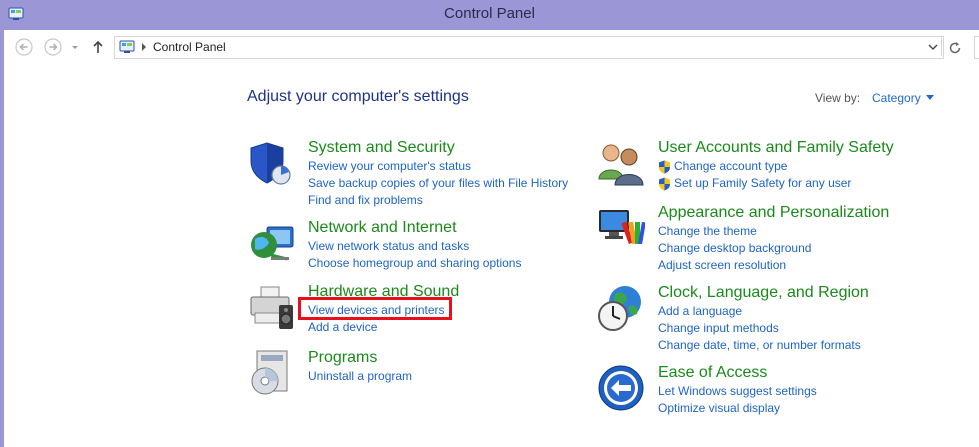  What do you see at coordinates (376, 328) in the screenshot?
I see `link-add-device: Add a device` at bounding box center [376, 328].